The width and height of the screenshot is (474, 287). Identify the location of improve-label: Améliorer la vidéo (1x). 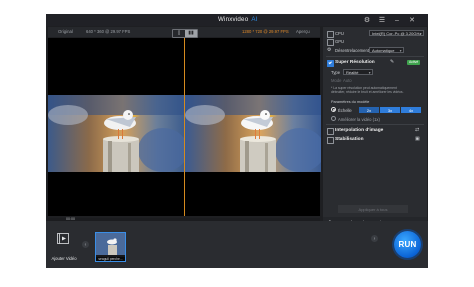
(359, 119).